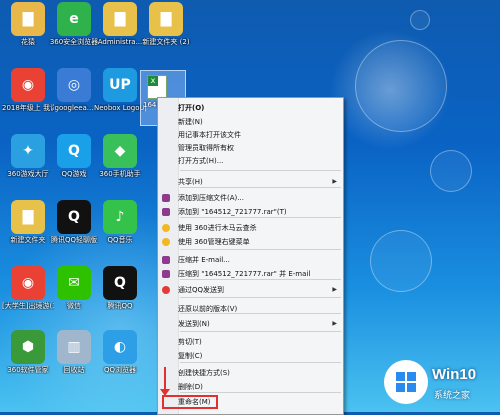  I want to click on desktop-icon: ◆ 360手机助手, so click(120, 156).